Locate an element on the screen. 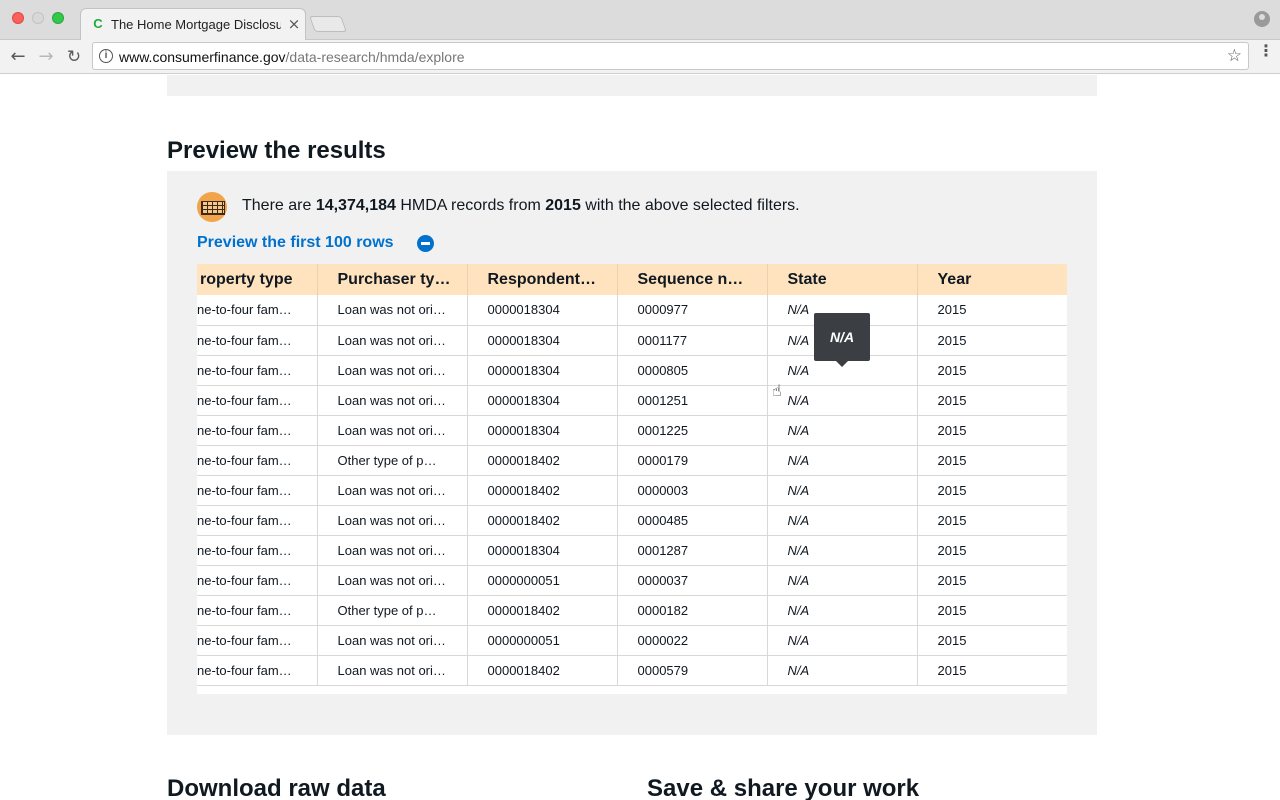 The image size is (1280, 800). table-cell: 0000022 is located at coordinates (692, 640).